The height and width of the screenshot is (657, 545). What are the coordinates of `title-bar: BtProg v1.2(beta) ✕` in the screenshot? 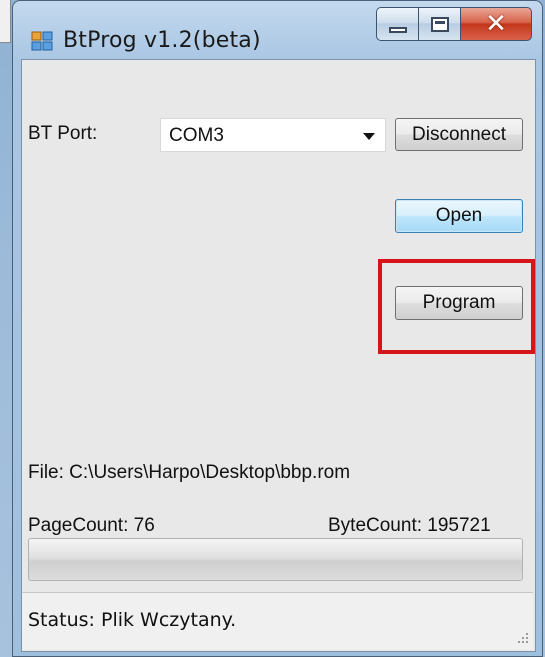 It's located at (277, 30).